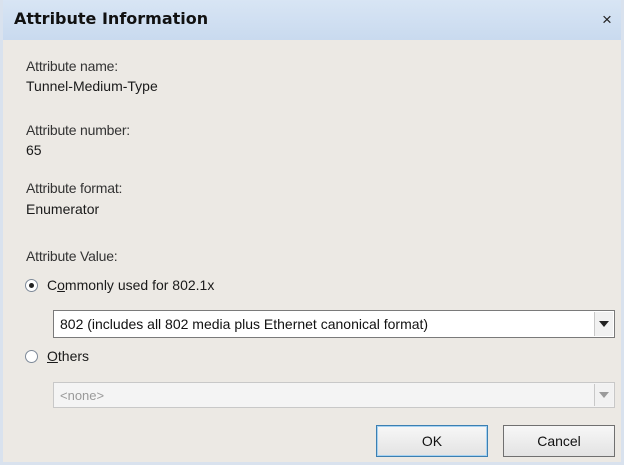  I want to click on attribute-value-label: Attribute Value:, so click(72, 256).